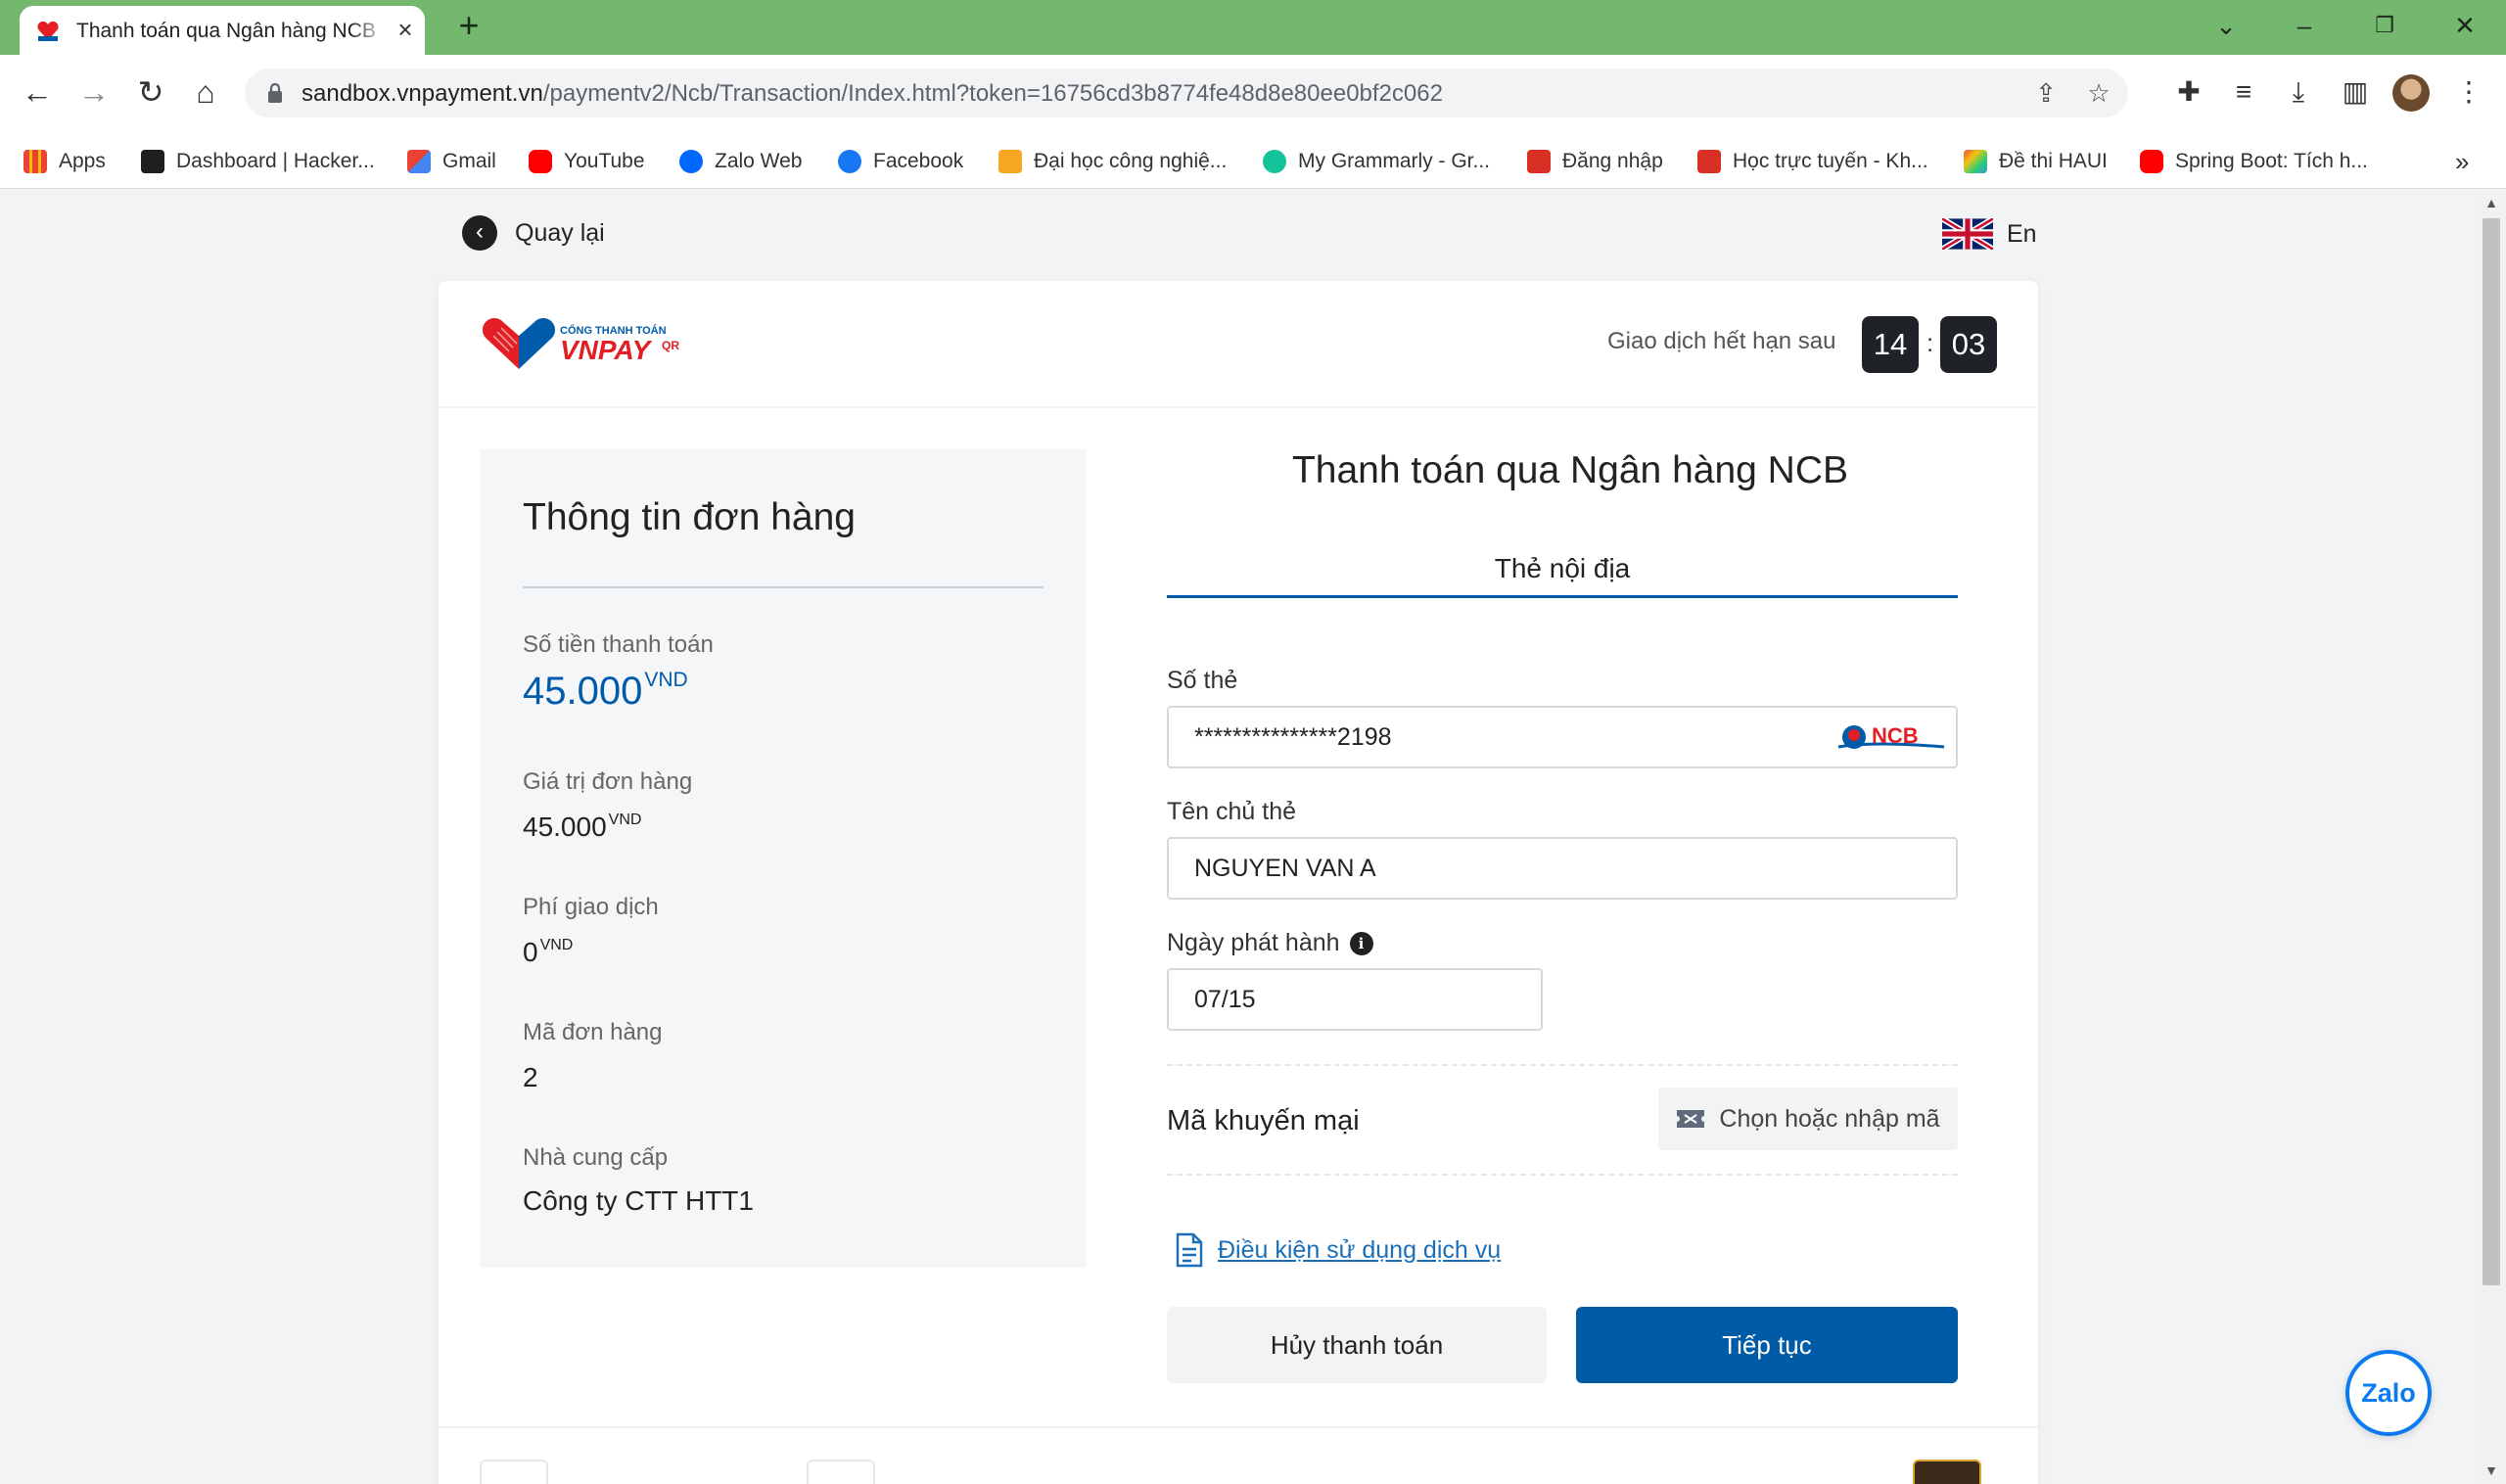 The height and width of the screenshot is (1484, 2506). Describe the element at coordinates (638, 1200) in the screenshot. I see `provider-value: Công ty CTT HTT1` at that location.